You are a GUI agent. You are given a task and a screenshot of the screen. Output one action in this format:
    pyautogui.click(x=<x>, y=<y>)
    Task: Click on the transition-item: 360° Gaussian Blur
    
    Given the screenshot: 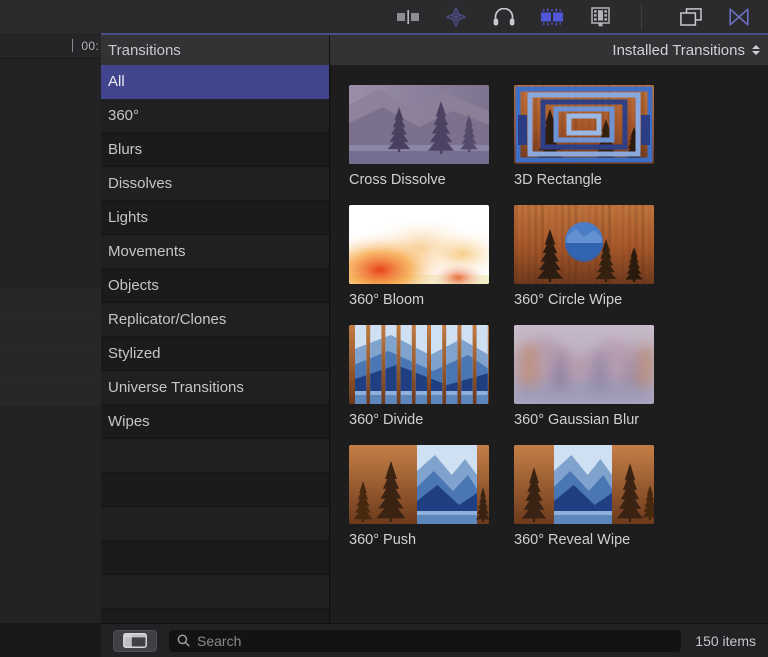 What is the action you would take?
    pyautogui.click(x=591, y=377)
    